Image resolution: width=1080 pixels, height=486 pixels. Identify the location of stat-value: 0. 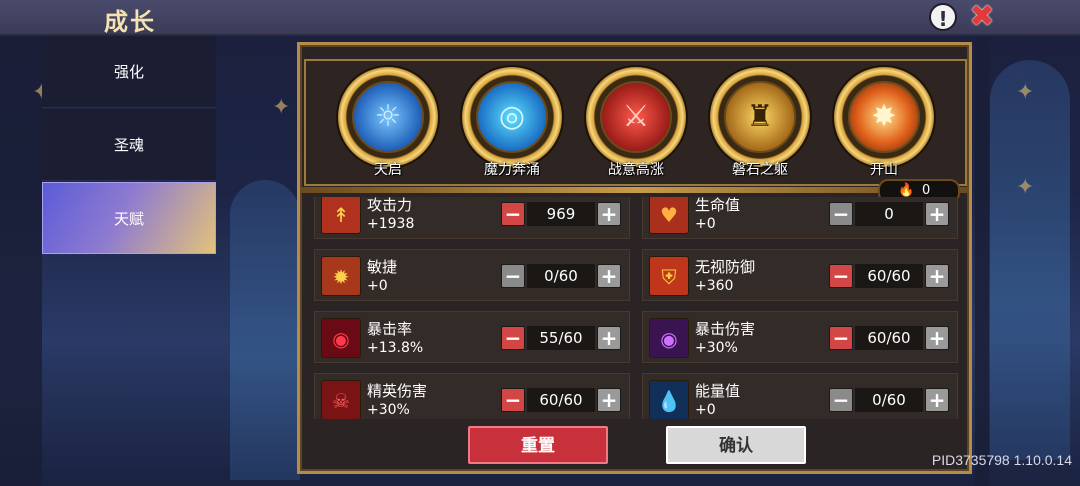
(889, 214).